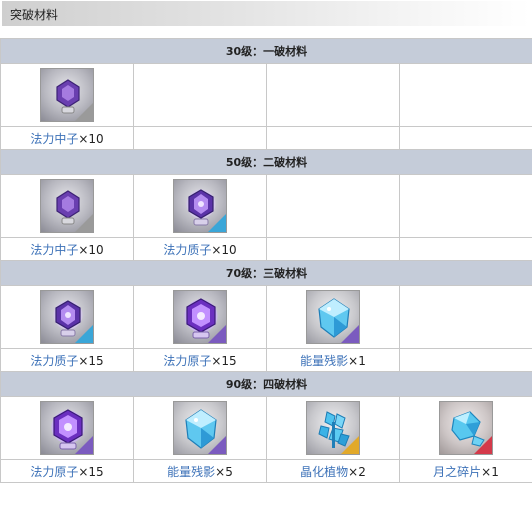  I want to click on item-label-cell: 月之碎片×1, so click(466, 471).